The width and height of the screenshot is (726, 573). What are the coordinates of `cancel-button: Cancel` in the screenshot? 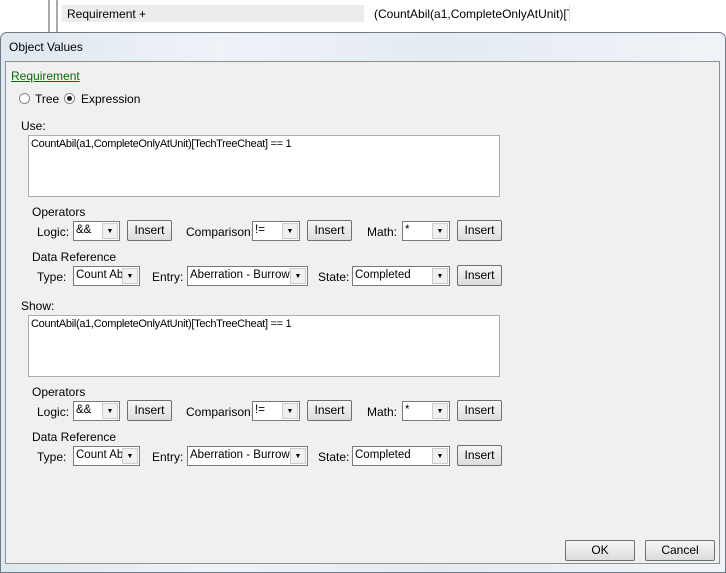 It's located at (680, 550).